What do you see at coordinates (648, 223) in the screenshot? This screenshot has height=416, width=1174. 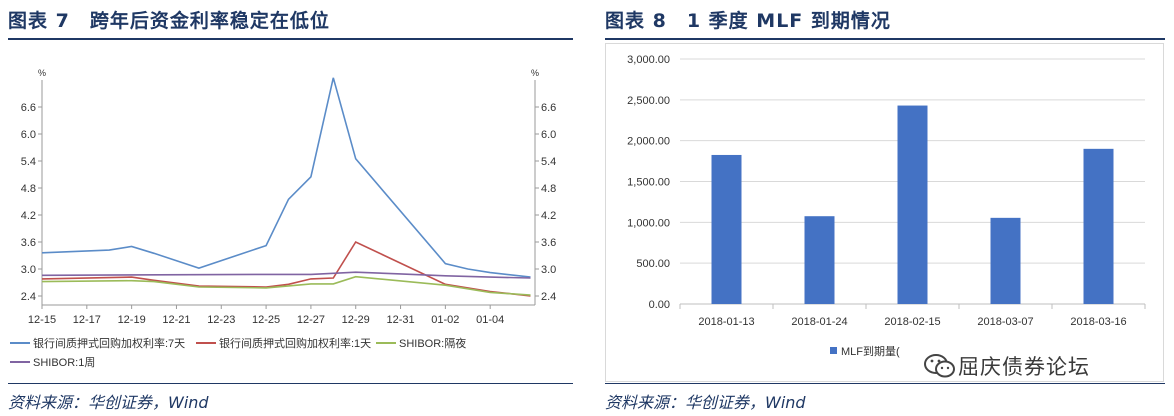 I see `y-tick-label: 1,000.00` at bounding box center [648, 223].